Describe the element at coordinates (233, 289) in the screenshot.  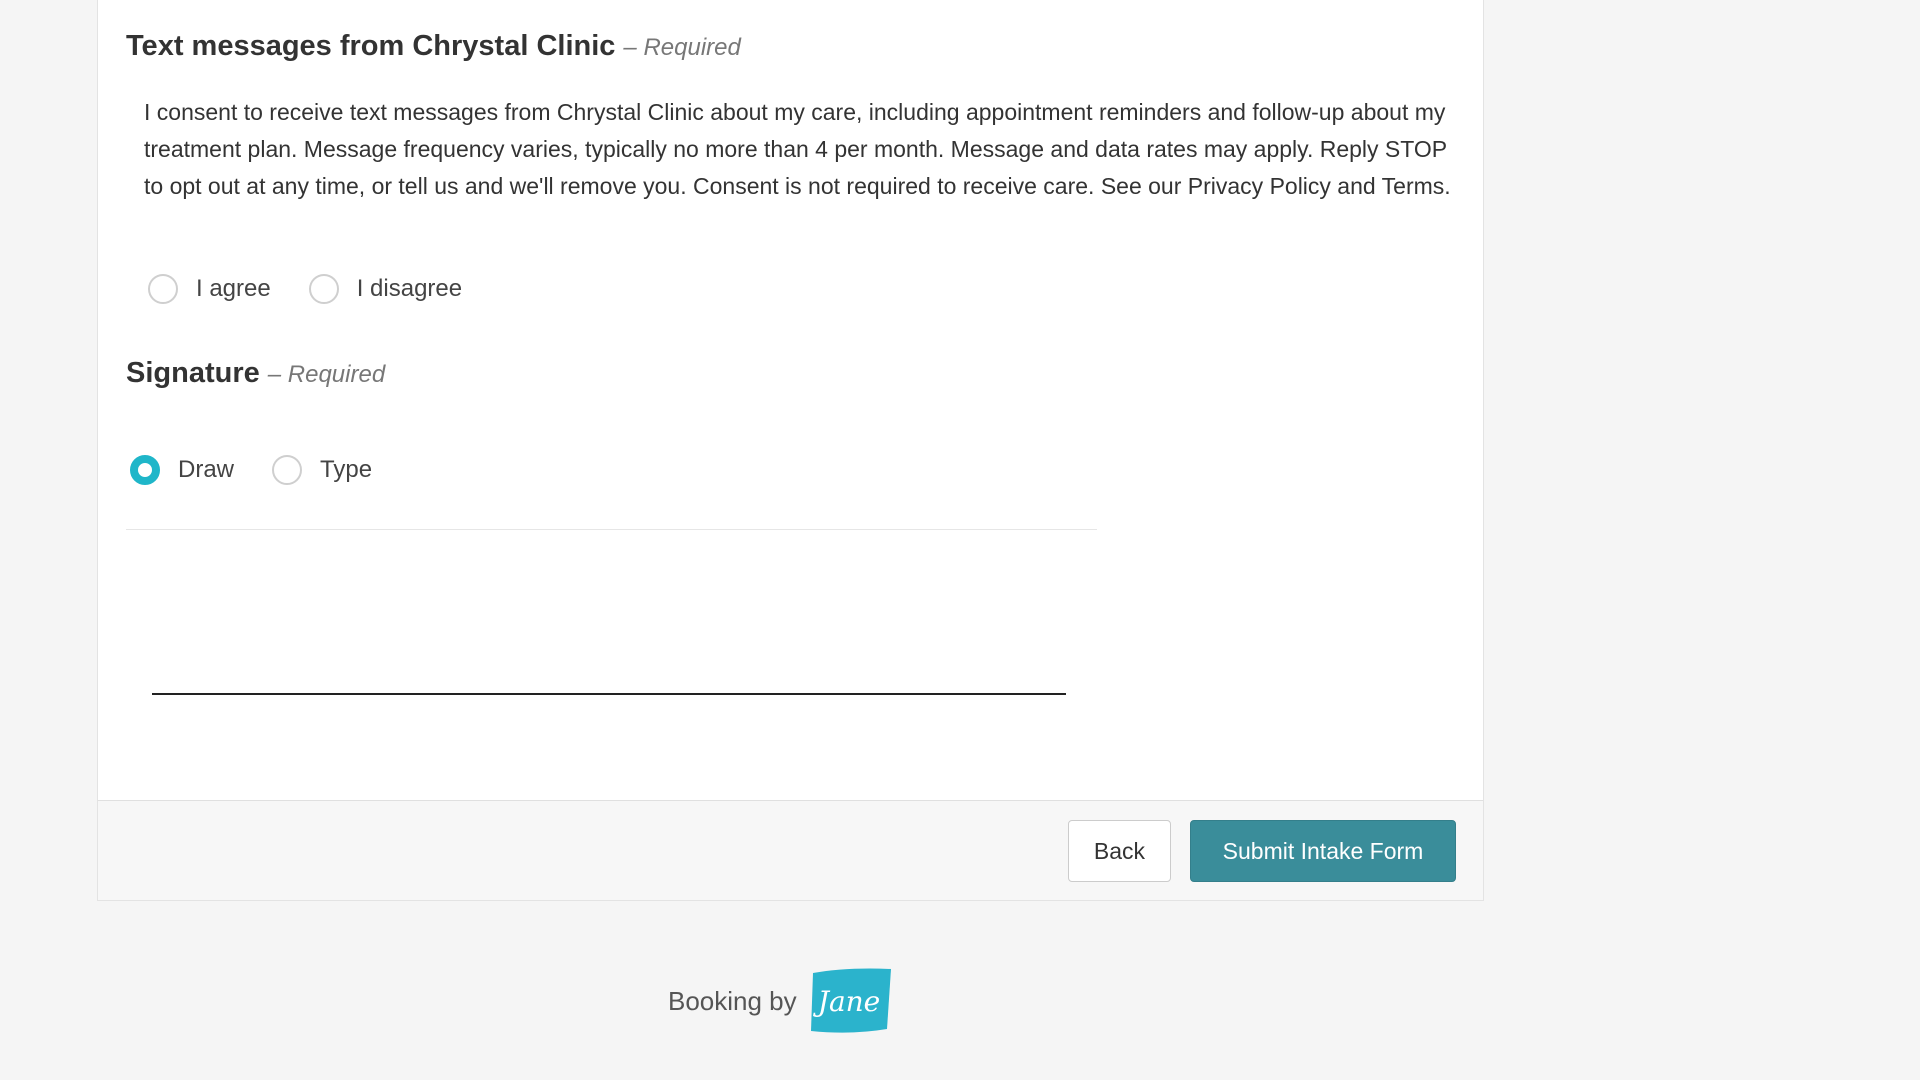
I see `radio-agree-label: I agree` at that location.